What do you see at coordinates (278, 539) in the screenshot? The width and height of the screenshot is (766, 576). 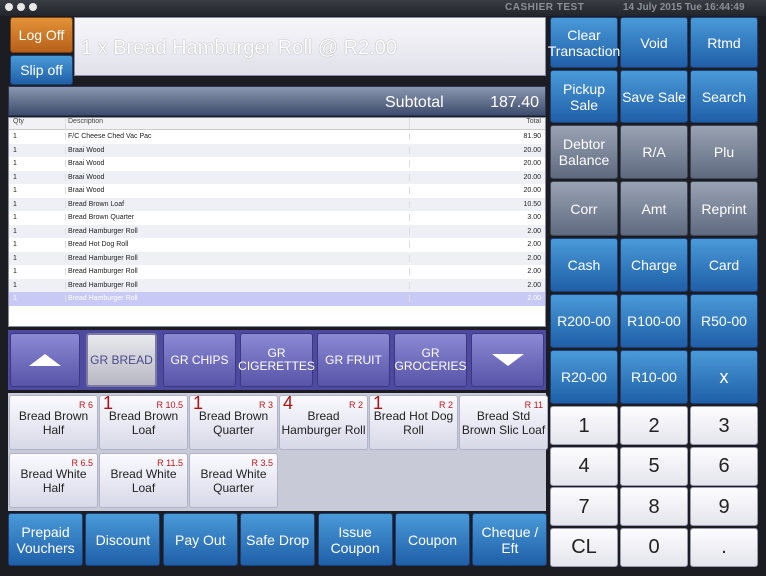 I see `safe-drop-button: Safe Drop` at bounding box center [278, 539].